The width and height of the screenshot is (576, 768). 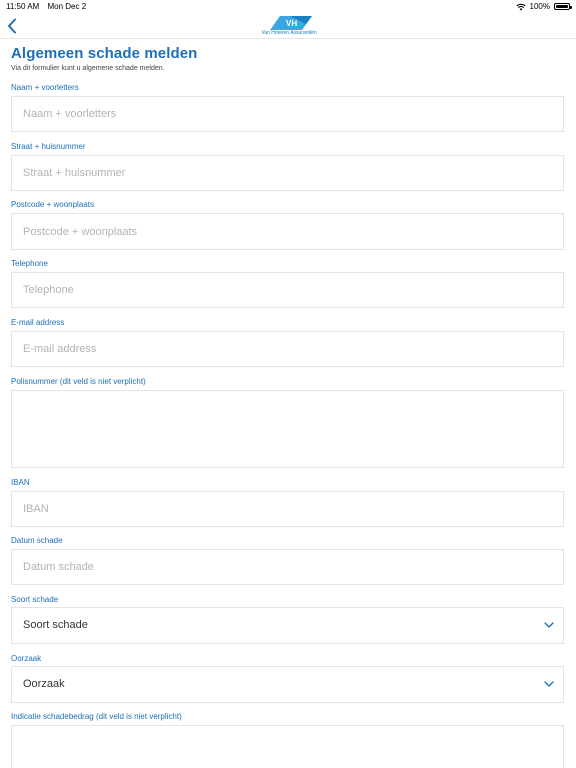 What do you see at coordinates (104, 53) in the screenshot?
I see `page-title: Algemeen schade melden` at bounding box center [104, 53].